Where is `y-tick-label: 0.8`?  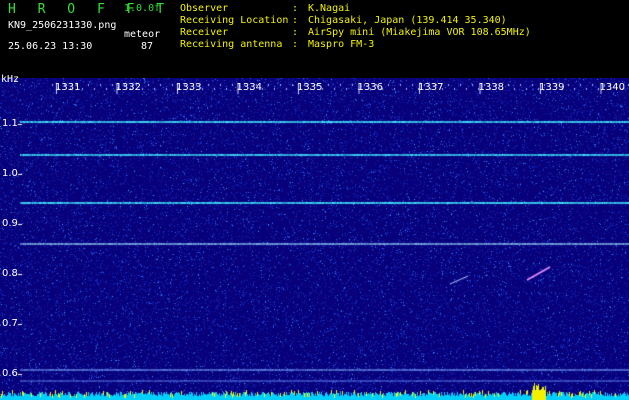
y-tick-label: 0.8 is located at coordinates (10, 273).